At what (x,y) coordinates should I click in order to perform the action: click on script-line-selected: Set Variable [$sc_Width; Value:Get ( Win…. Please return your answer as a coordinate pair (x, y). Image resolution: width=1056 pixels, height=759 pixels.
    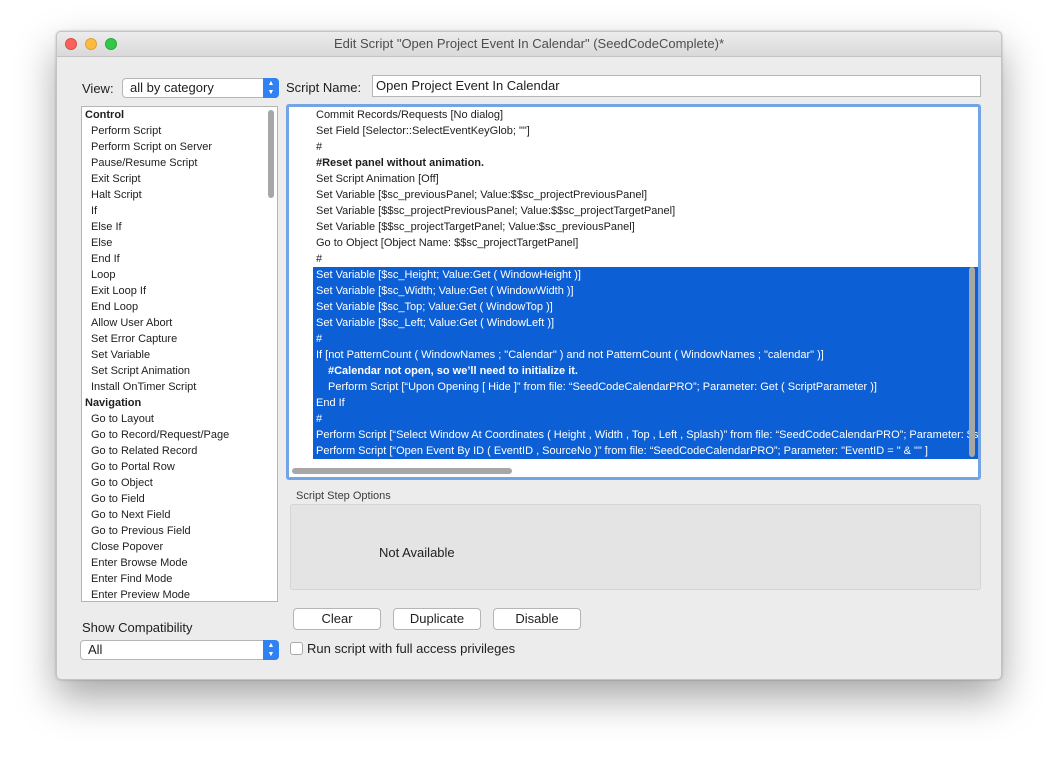
    Looking at the image, I should click on (645, 291).